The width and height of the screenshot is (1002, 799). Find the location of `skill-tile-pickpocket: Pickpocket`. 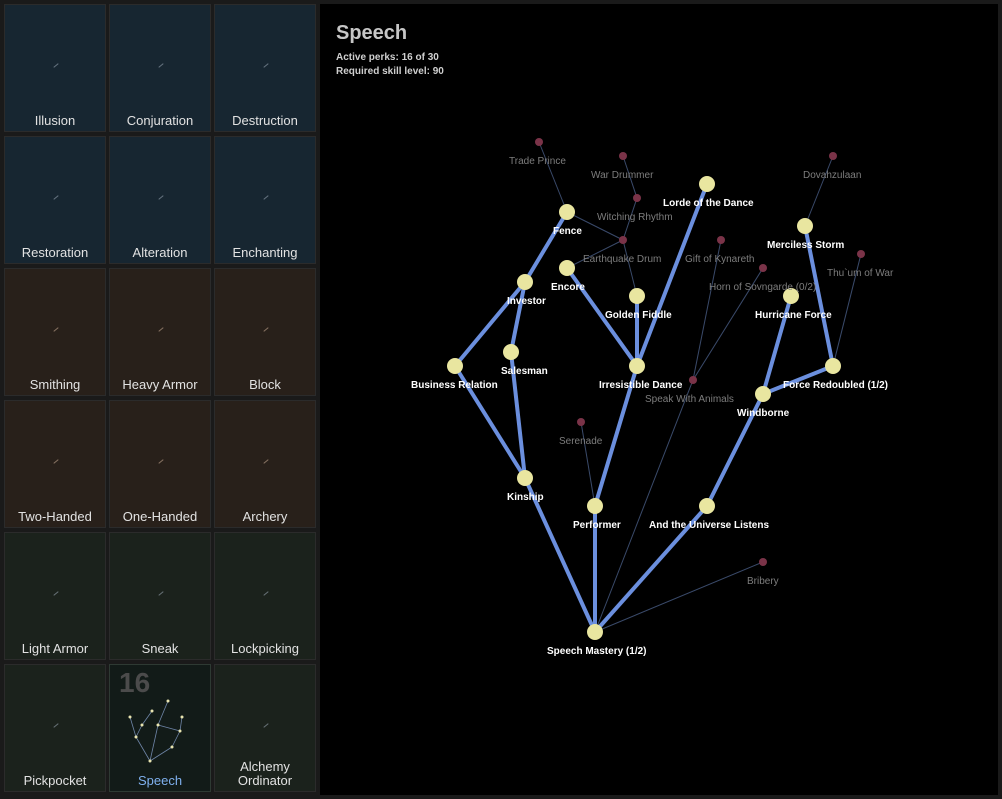

skill-tile-pickpocket: Pickpocket is located at coordinates (55, 728).